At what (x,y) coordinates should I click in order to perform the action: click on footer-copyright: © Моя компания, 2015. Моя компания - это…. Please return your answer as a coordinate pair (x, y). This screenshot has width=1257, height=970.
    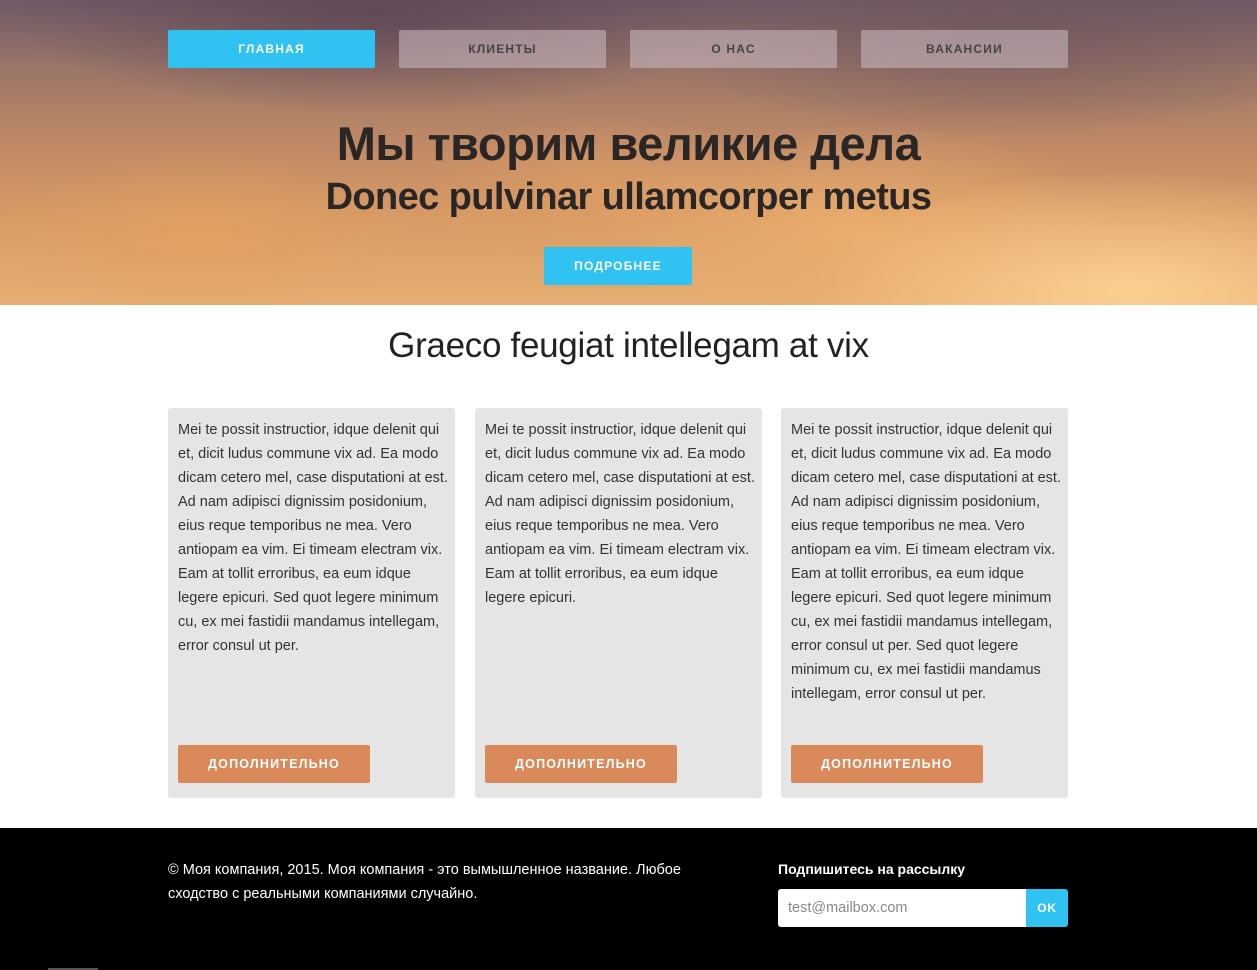
    Looking at the image, I should click on (424, 882).